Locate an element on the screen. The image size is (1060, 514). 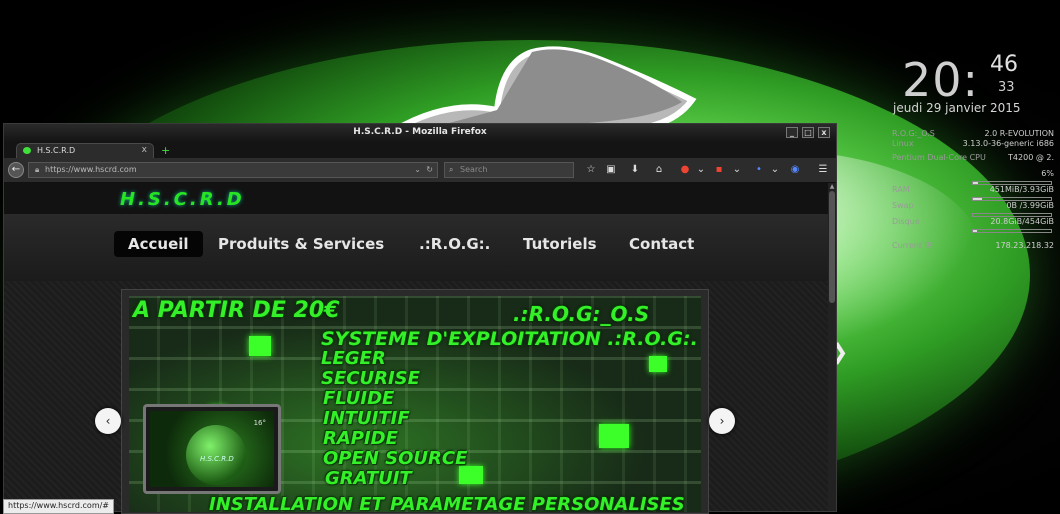
slide-os-name: .:R.O.G:_O.S is located at coordinates (581, 314).